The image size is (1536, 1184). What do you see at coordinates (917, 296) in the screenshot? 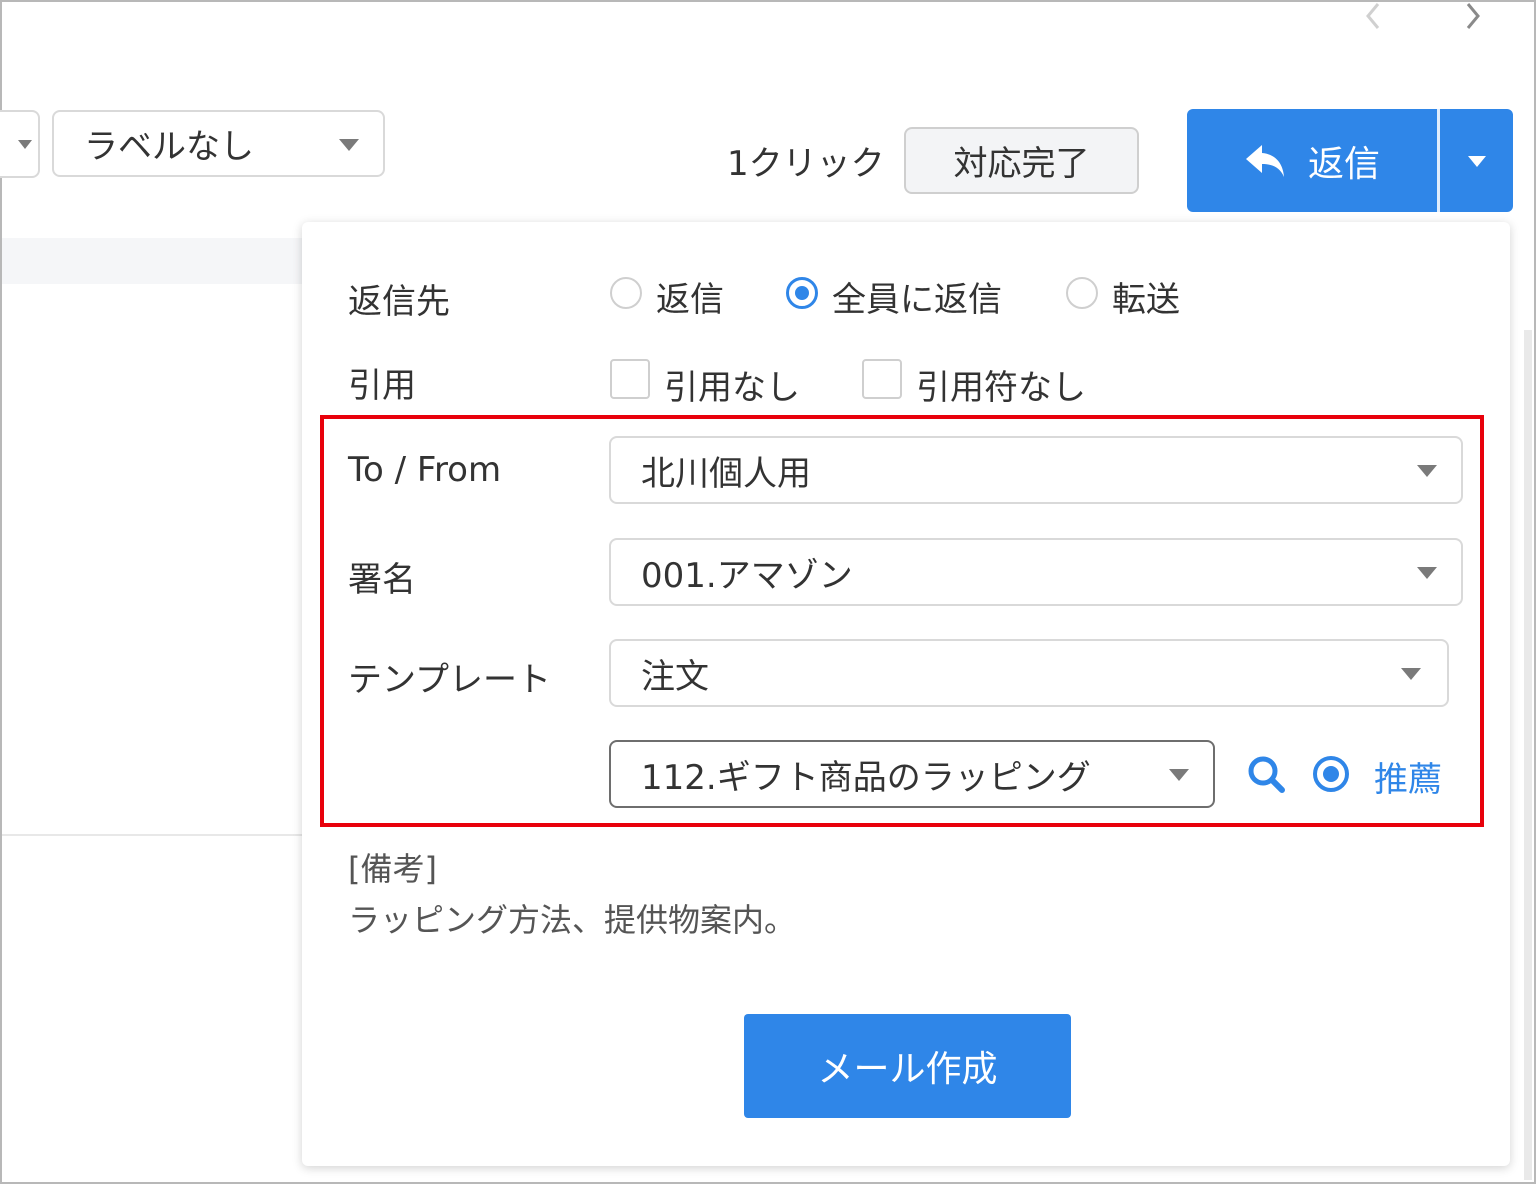
I see `radio-reply-all-label: 全員に返信` at bounding box center [917, 296].